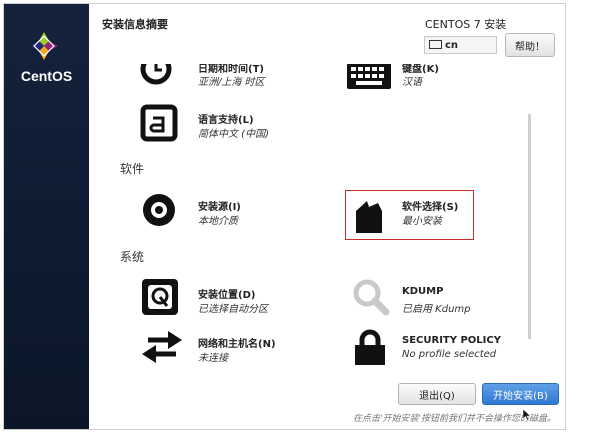 This screenshot has width=594, height=439. What do you see at coordinates (430, 205) in the screenshot?
I see `software-spoke-name: 软件选择(S)` at bounding box center [430, 205].